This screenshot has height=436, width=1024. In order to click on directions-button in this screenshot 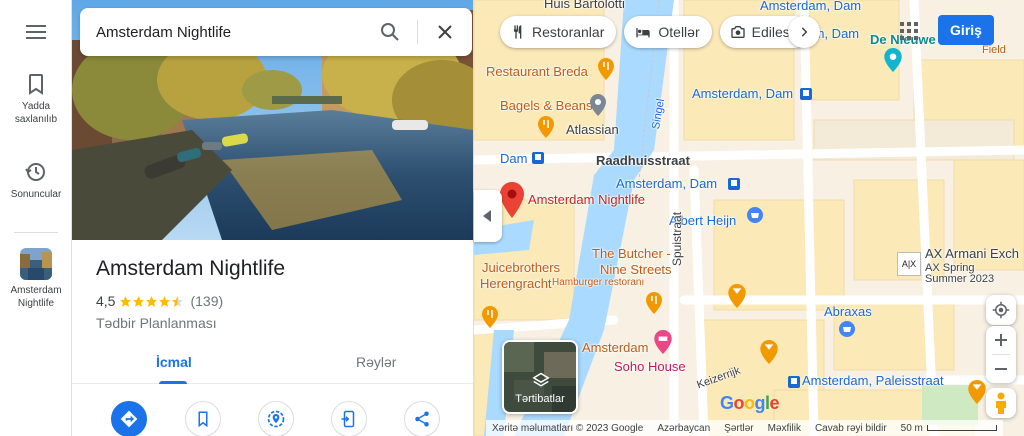, I will do `click(129, 418)`.